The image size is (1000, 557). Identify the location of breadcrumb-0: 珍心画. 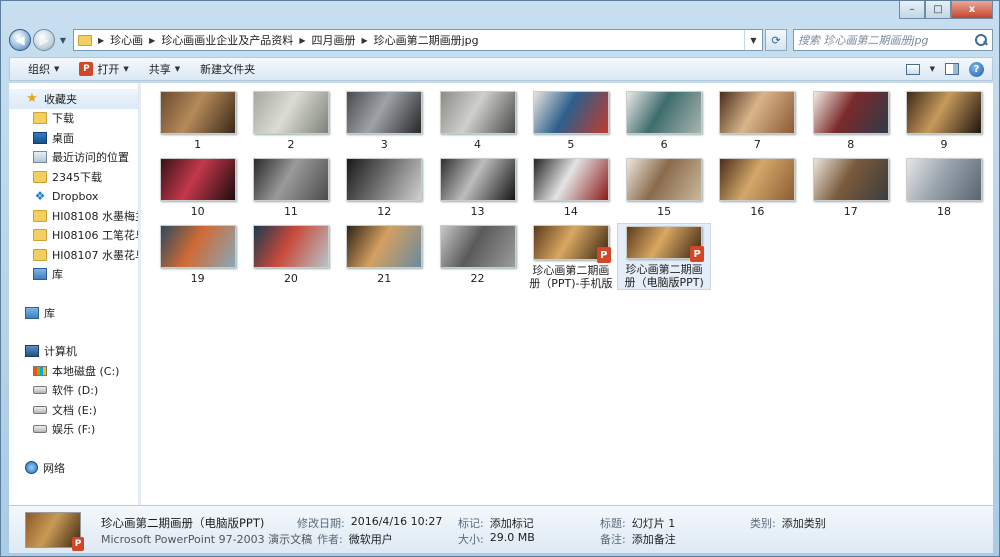
(126, 40).